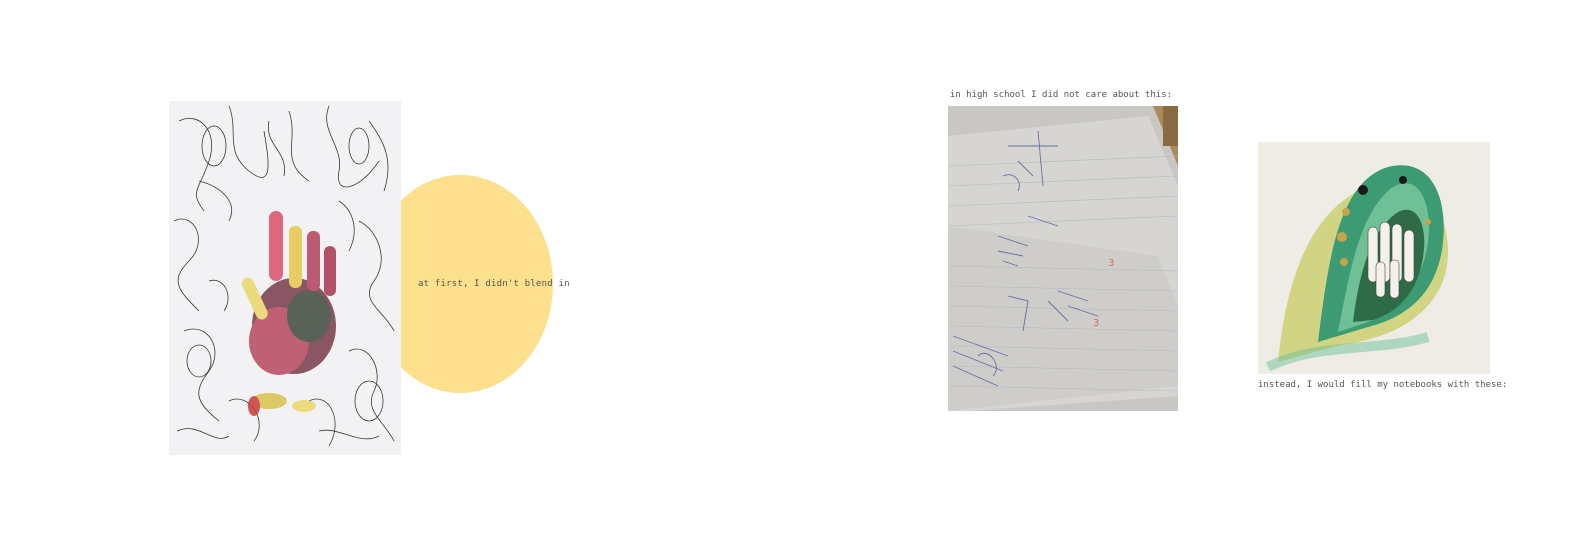 Image resolution: width=1580 pixels, height=556 pixels. I want to click on notebook-photo-graphic: 3 3, so click(1063, 258).